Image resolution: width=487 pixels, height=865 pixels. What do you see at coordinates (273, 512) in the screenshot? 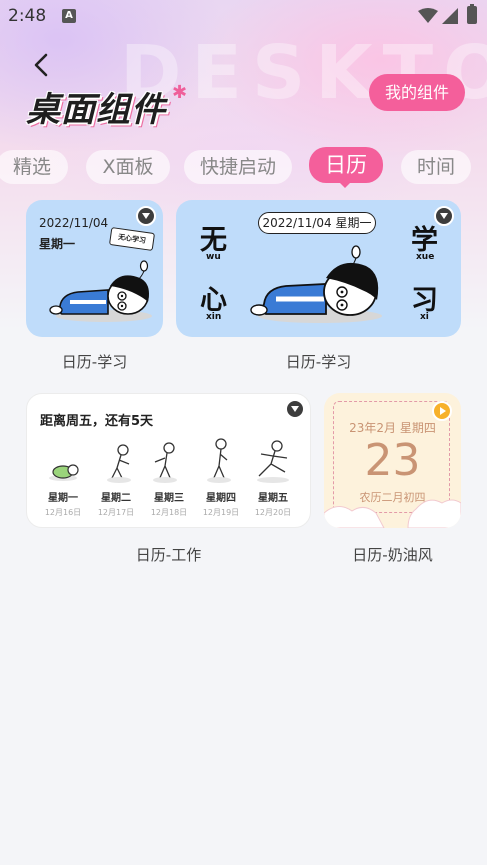
I see `weekday-date: 12月20日` at bounding box center [273, 512].